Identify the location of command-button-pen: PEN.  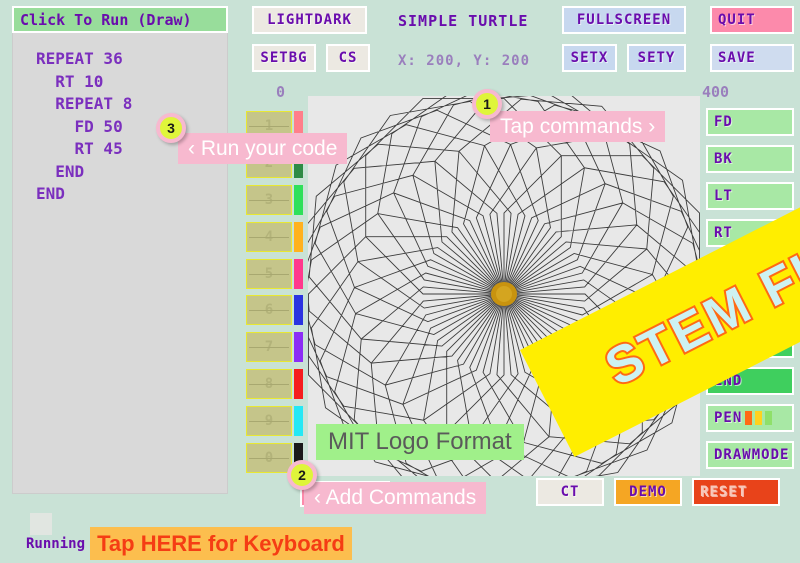
(750, 418).